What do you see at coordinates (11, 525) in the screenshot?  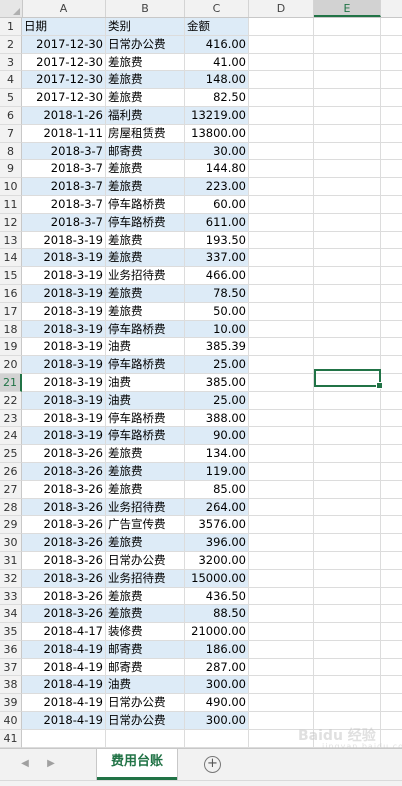 I see `row-header: 29` at bounding box center [11, 525].